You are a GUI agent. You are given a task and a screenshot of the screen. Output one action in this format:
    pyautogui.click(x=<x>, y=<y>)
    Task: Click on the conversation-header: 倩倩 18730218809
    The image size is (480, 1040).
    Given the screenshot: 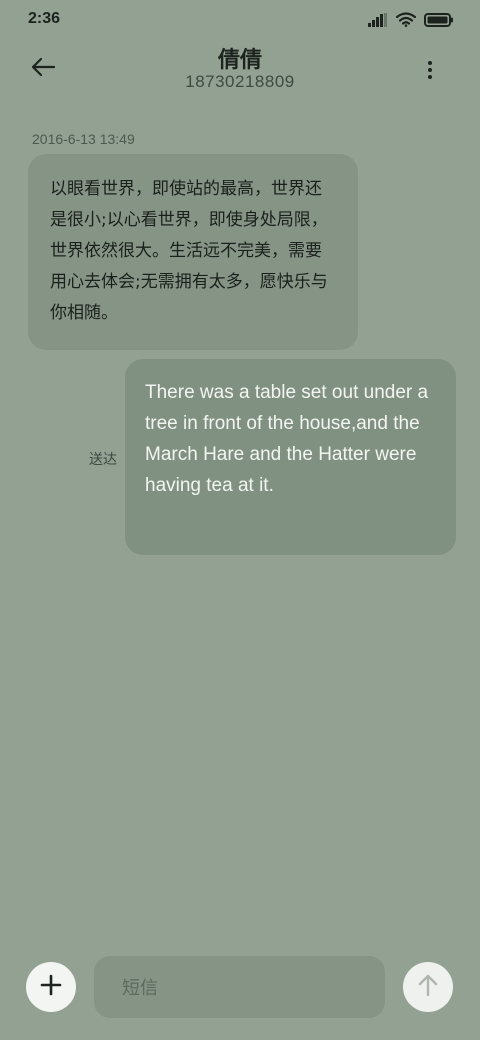 What is the action you would take?
    pyautogui.click(x=240, y=75)
    